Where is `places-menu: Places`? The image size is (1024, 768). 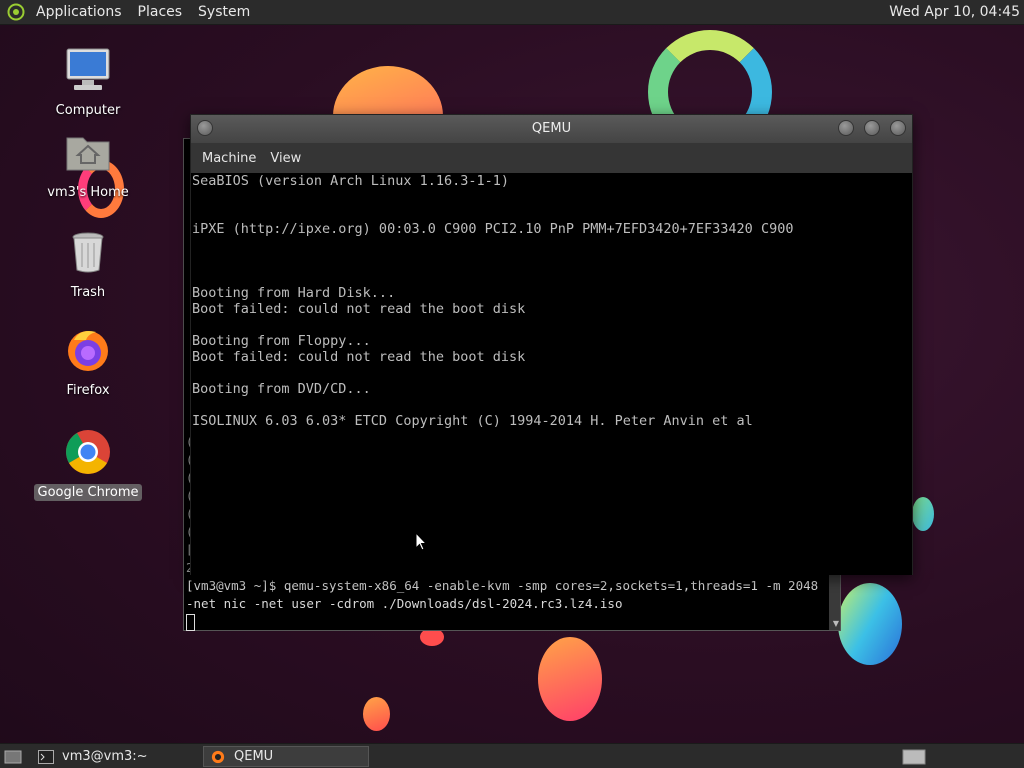 places-menu: Places is located at coordinates (160, 12).